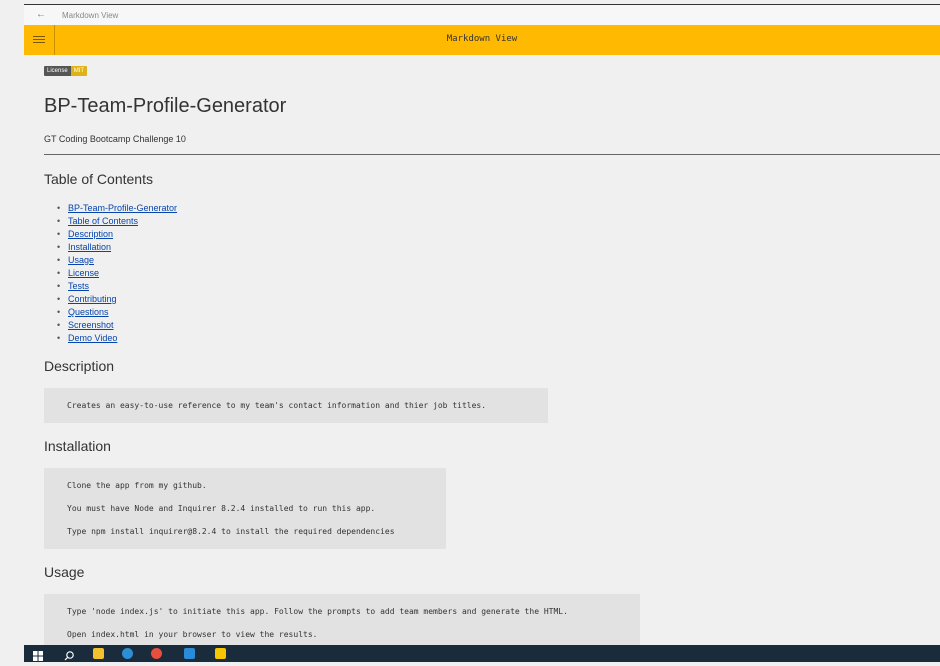 The height and width of the screenshot is (666, 940). Describe the element at coordinates (91, 325) in the screenshot. I see `toc-link: Screenshot` at that location.